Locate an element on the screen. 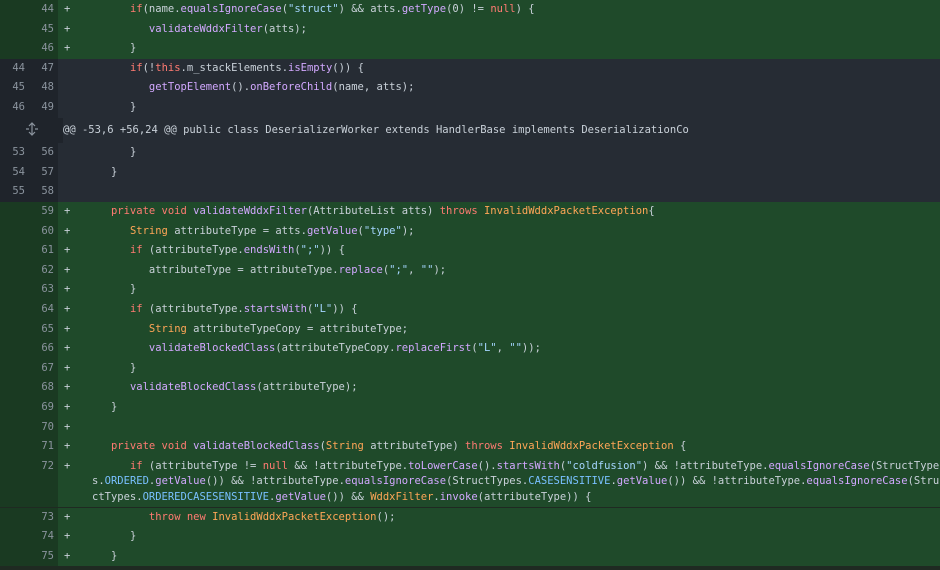 The height and width of the screenshot is (570, 940). code-token: (); is located at coordinates (386, 516).